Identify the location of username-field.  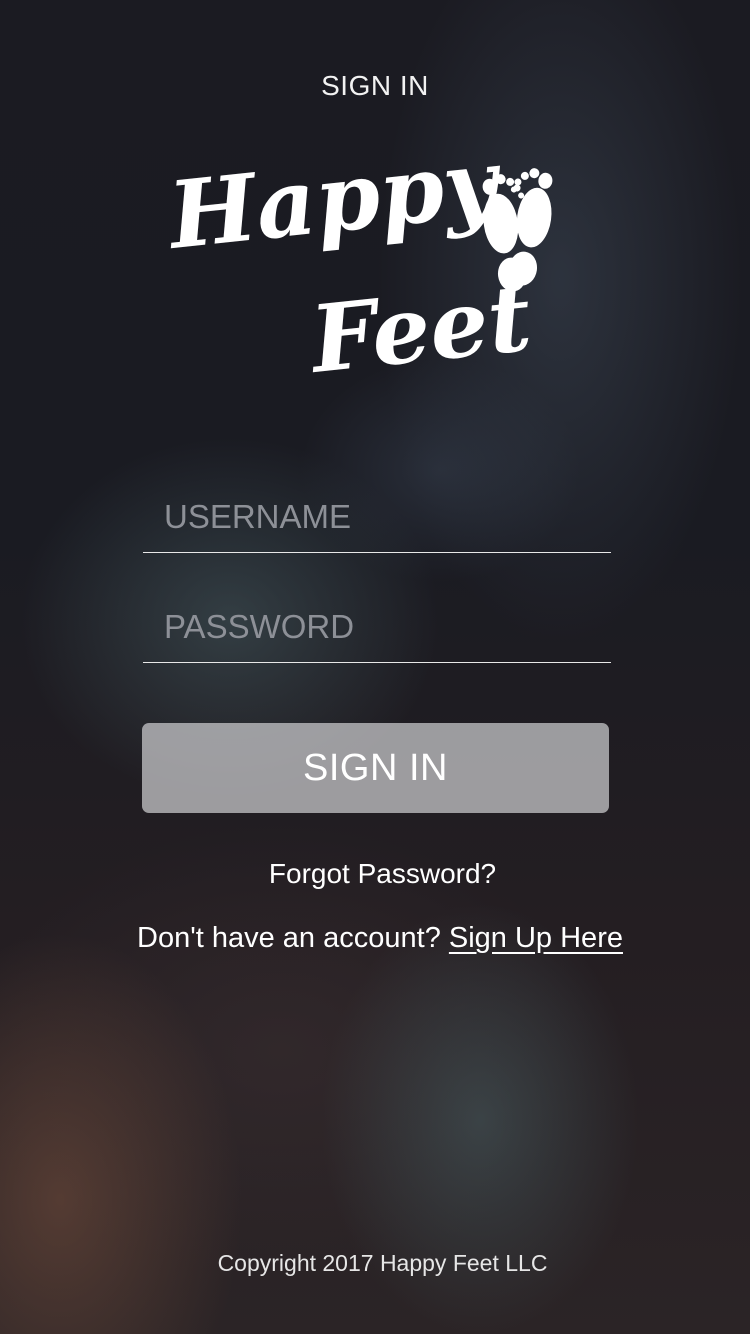
(377, 517).